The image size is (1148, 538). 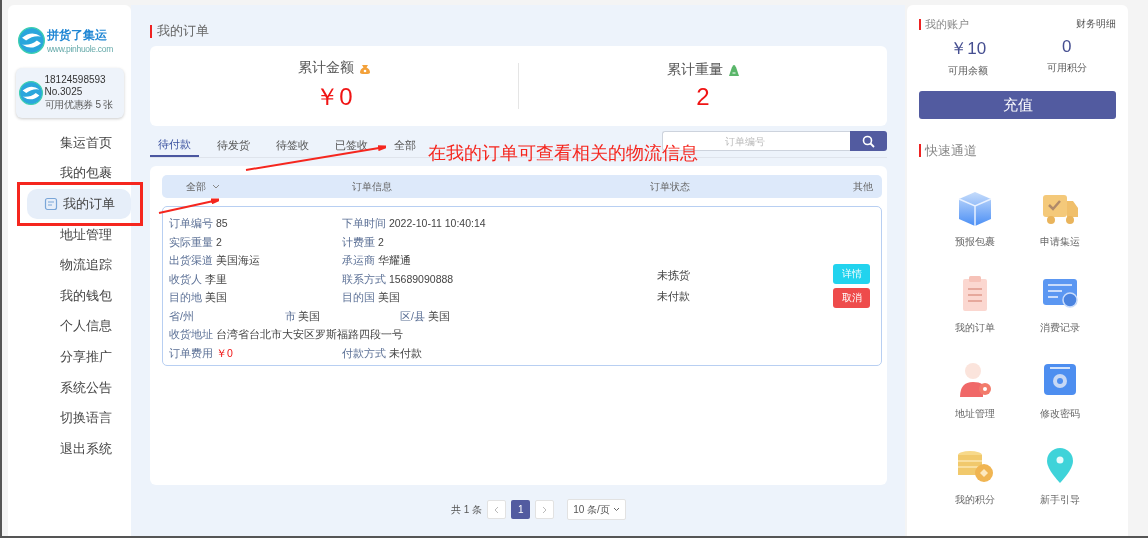 What do you see at coordinates (79, 388) in the screenshot?
I see `sidebar-item: 系统公告` at bounding box center [79, 388].